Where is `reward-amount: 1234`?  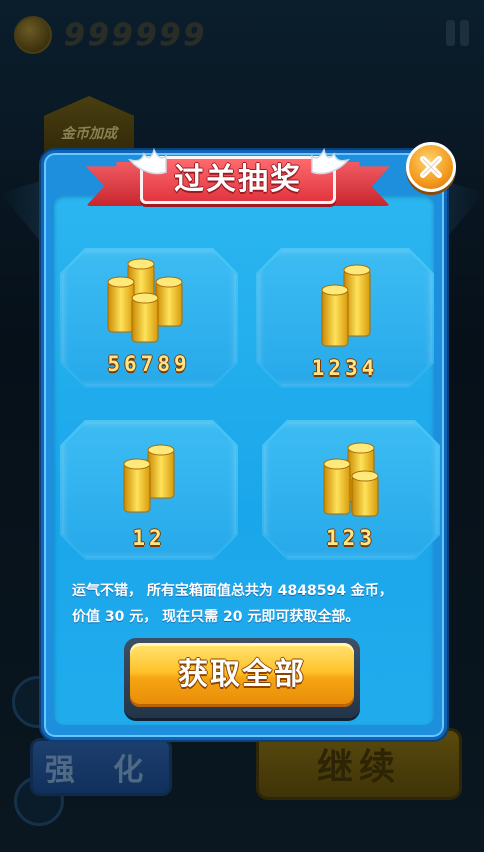
reward-amount: 1234 is located at coordinates (345, 368).